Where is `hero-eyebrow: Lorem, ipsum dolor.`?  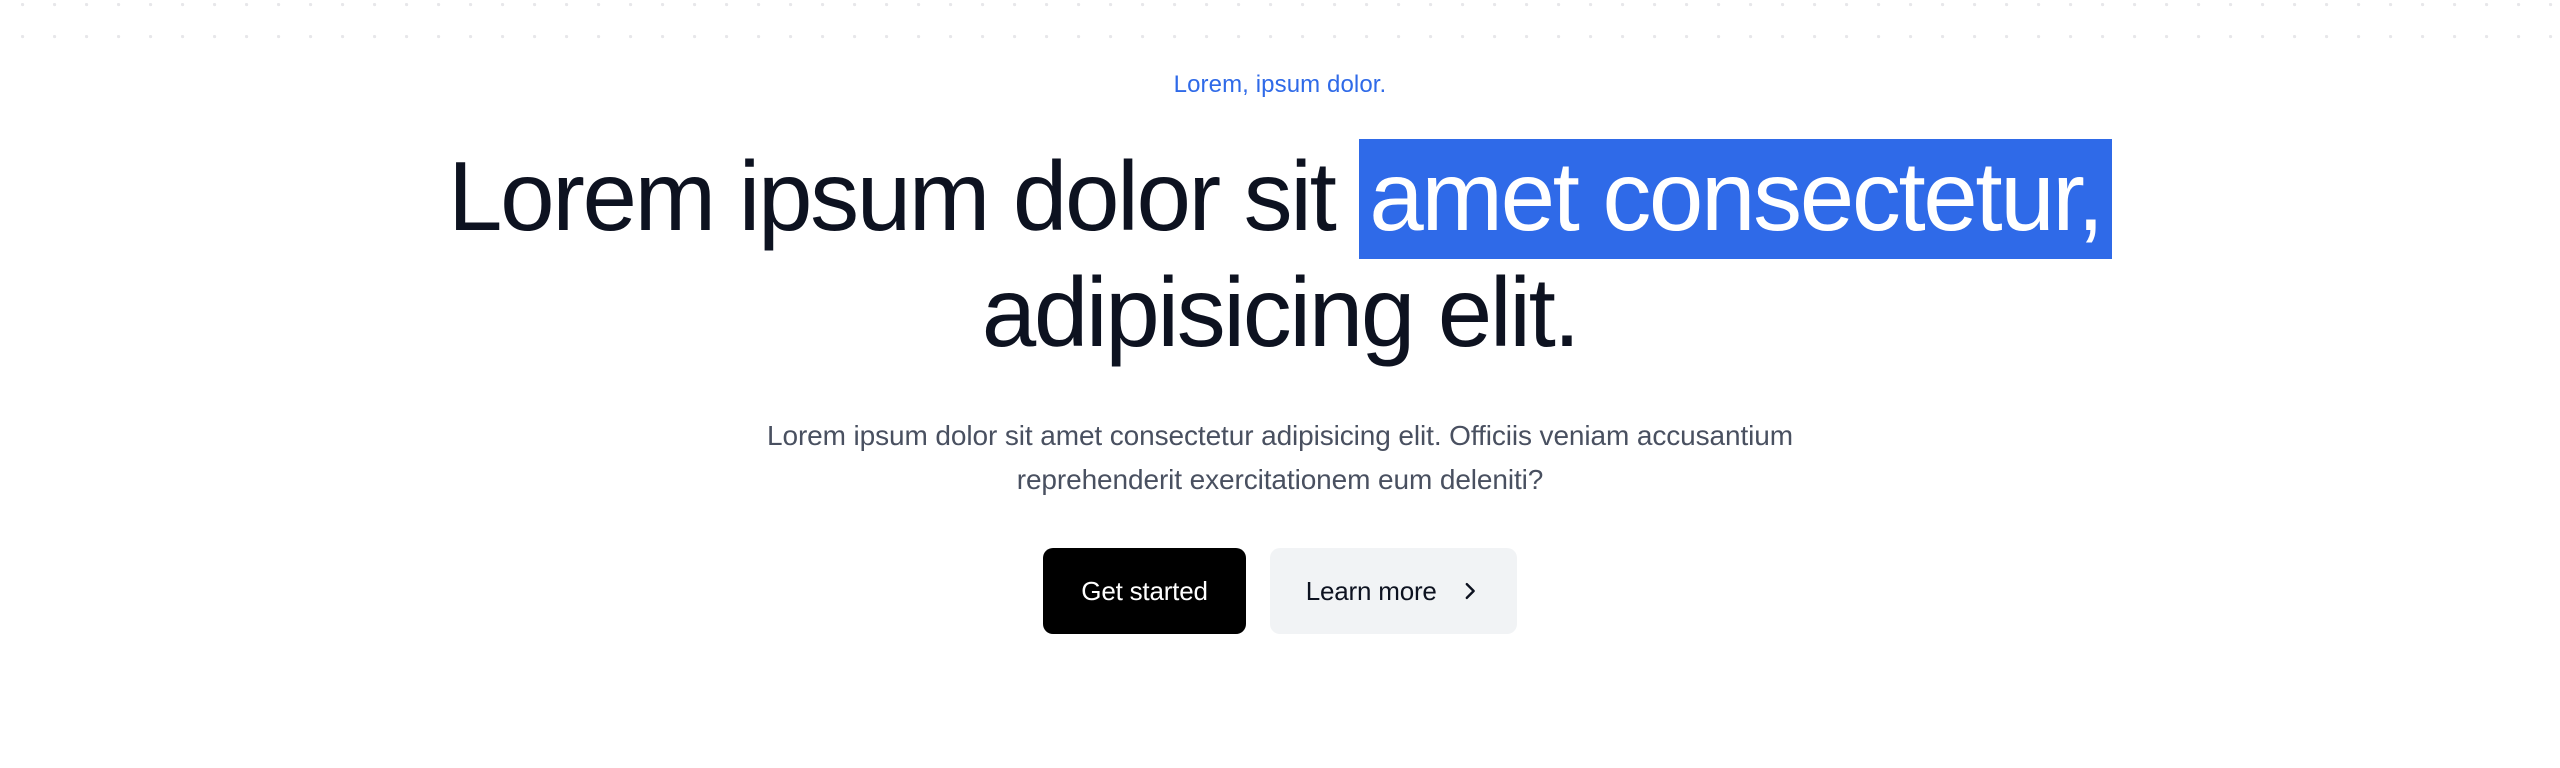
hero-eyebrow: Lorem, ipsum dolor. is located at coordinates (1280, 84).